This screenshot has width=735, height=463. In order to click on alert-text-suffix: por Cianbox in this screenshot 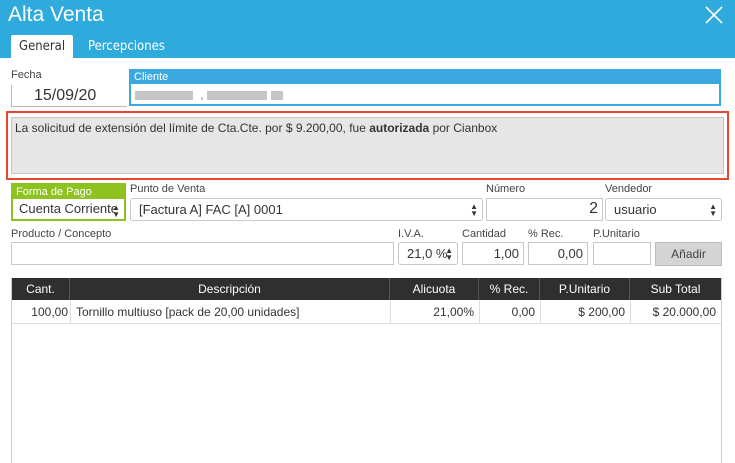, I will do `click(463, 128)`.